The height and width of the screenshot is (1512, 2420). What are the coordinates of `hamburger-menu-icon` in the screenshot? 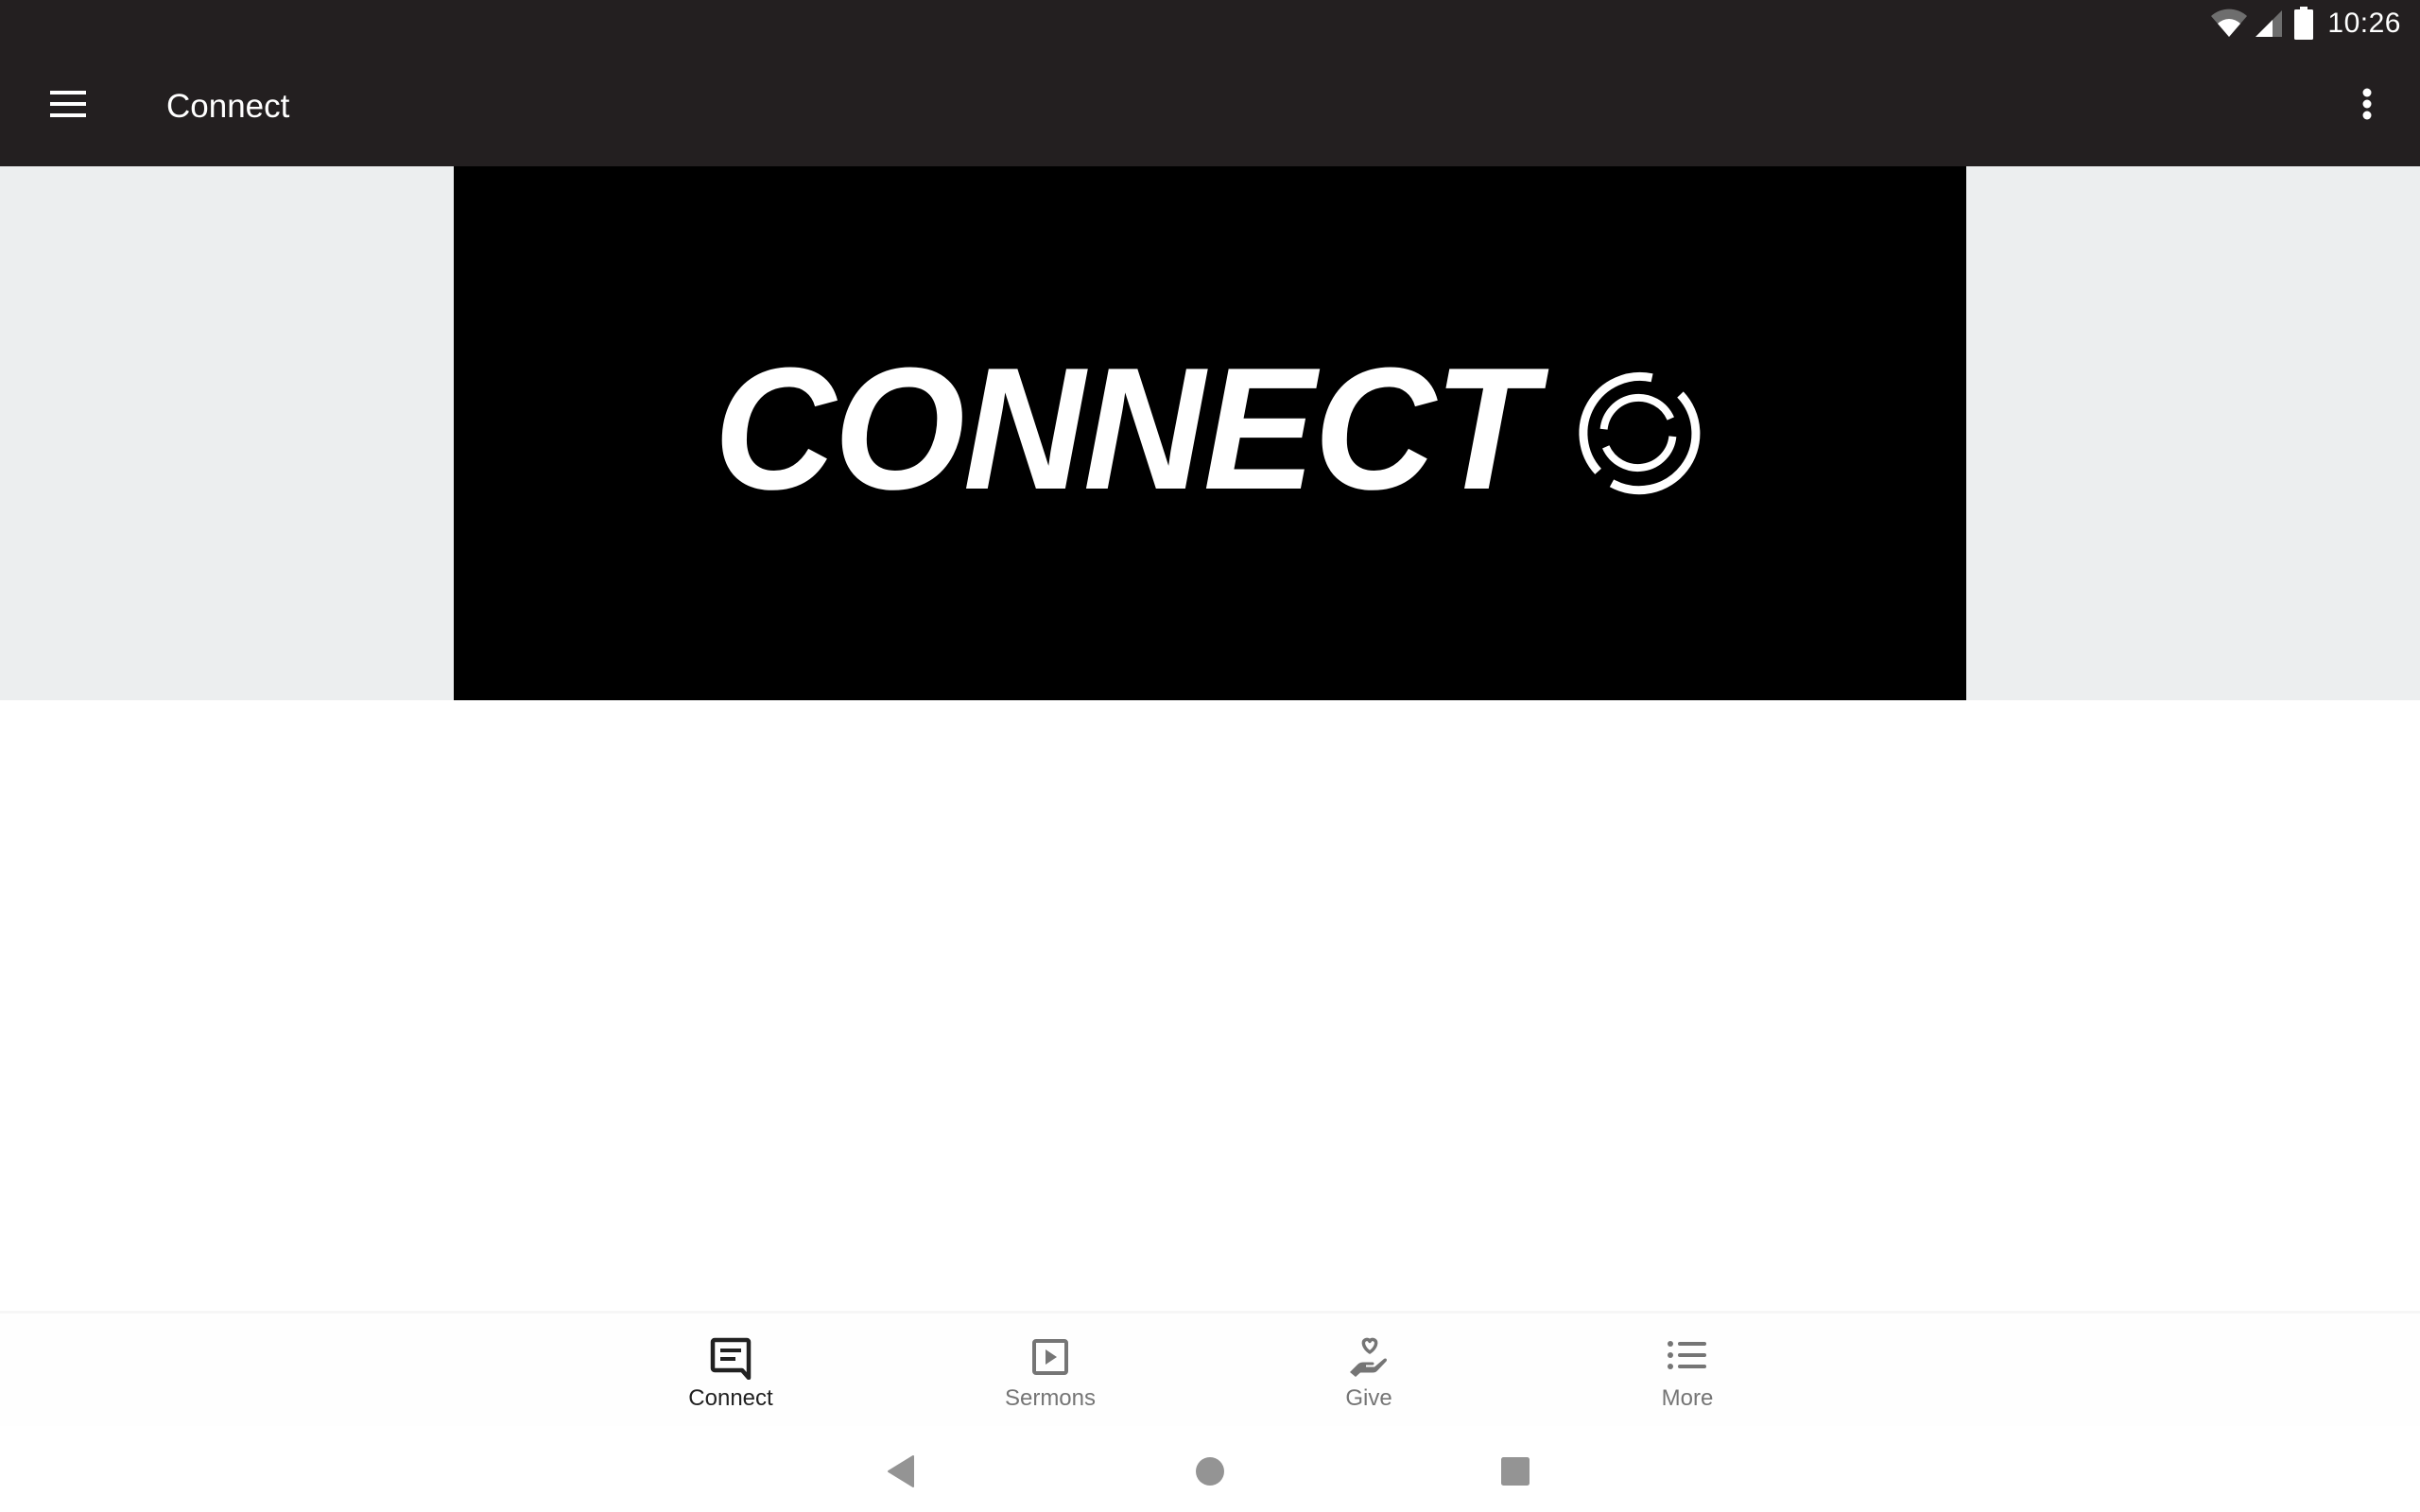 It's located at (68, 106).